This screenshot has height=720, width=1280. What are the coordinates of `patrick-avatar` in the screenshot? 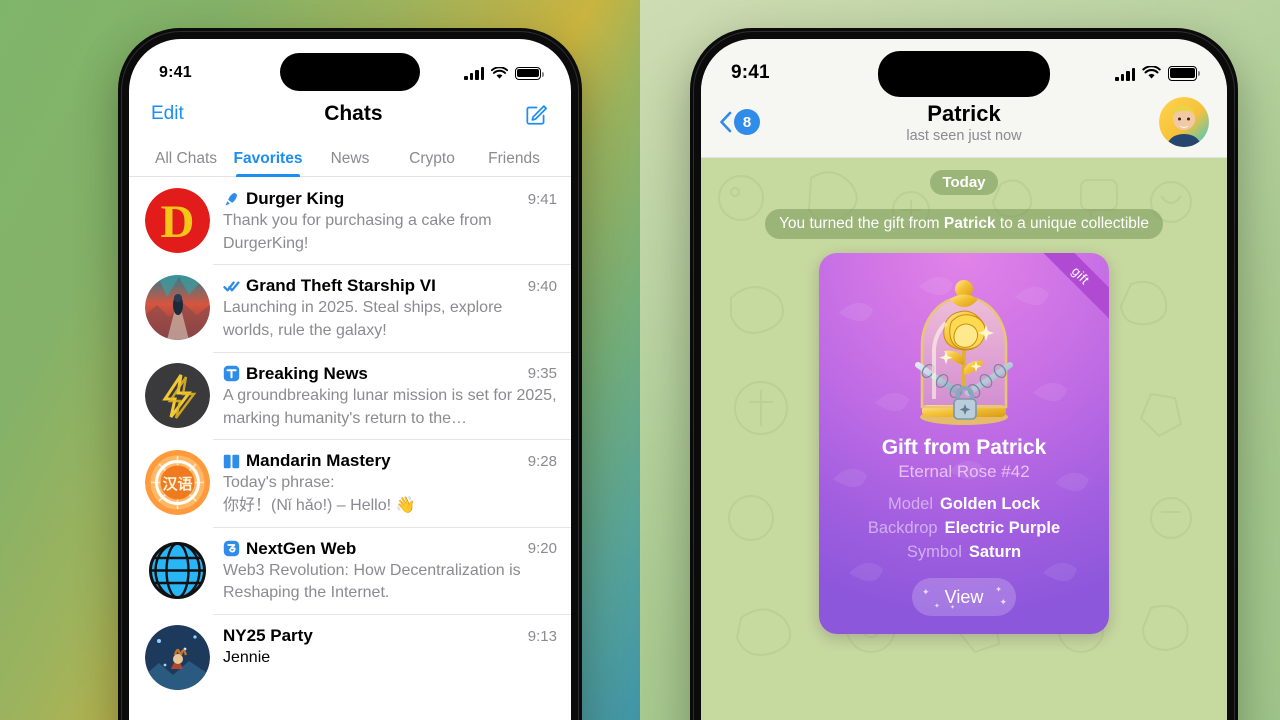 It's located at (1184, 122).